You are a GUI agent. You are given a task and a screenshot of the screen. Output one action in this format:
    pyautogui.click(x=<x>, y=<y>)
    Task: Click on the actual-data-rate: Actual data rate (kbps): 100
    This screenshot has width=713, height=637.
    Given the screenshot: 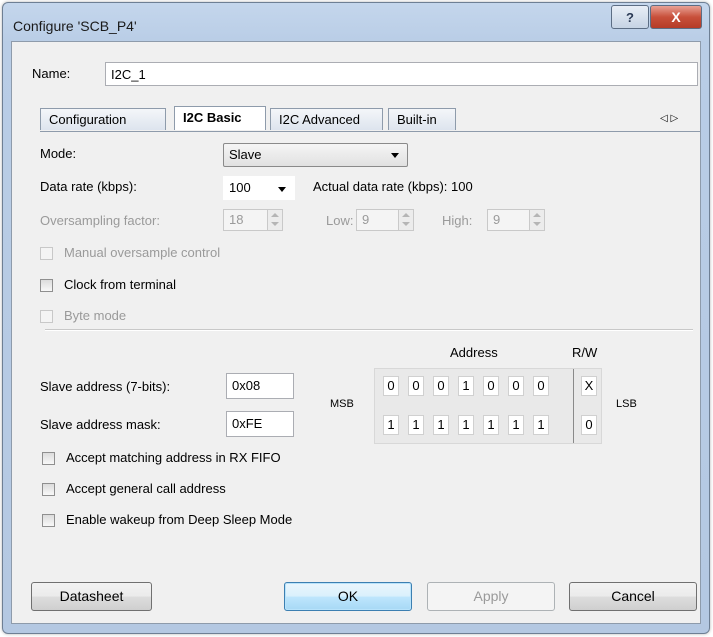 What is the action you would take?
    pyautogui.click(x=393, y=186)
    